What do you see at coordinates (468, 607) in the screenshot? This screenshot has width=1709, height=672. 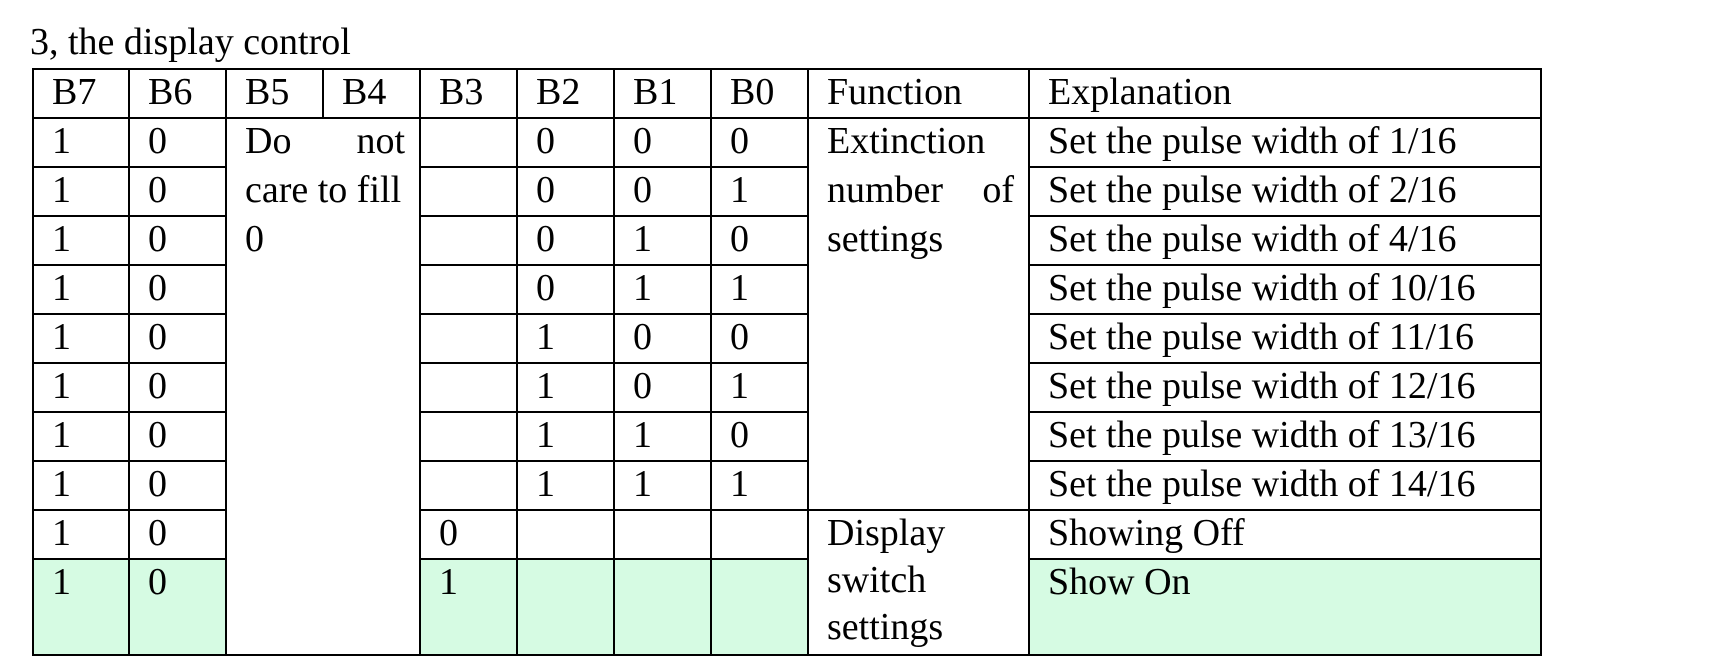 I see `cell-b3: 1` at bounding box center [468, 607].